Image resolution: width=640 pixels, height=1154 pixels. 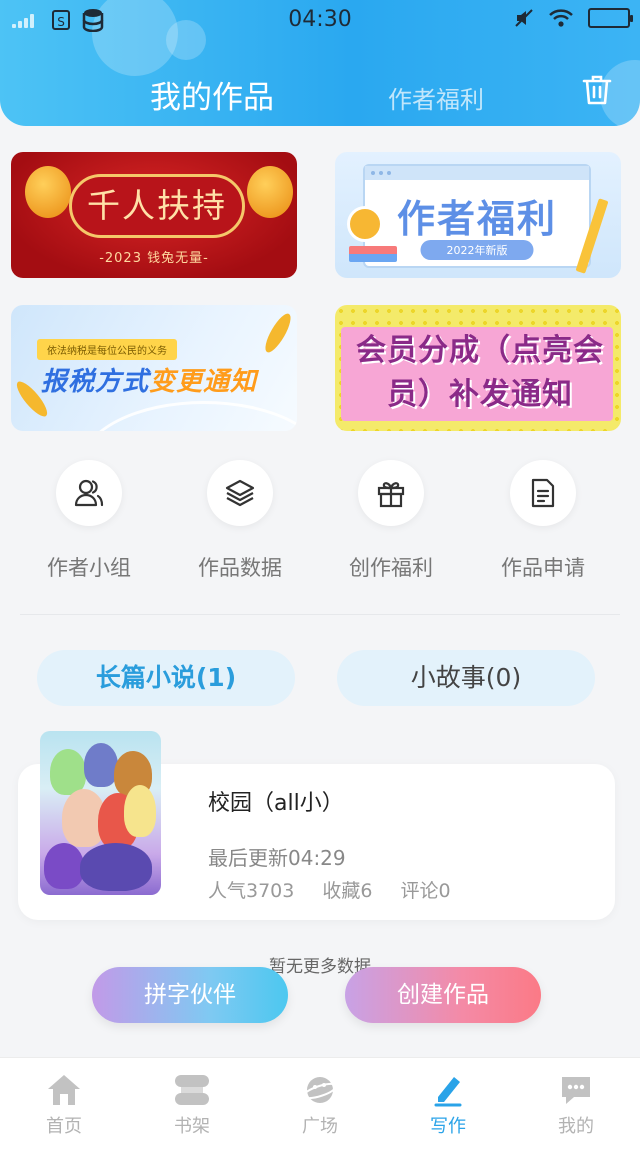 I want to click on quick-action-label: 创作福利, so click(x=391, y=568).